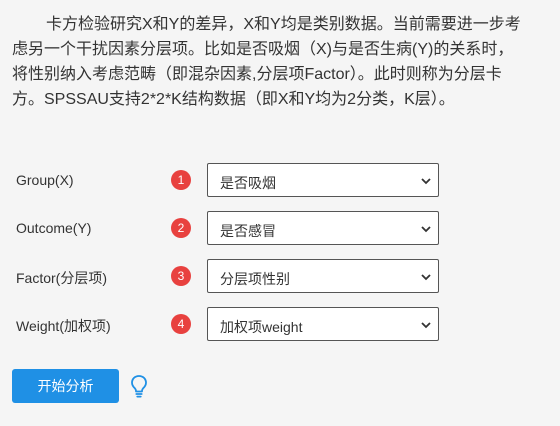  What do you see at coordinates (323, 228) in the screenshot?
I see `outcome-select: 是否感冒` at bounding box center [323, 228].